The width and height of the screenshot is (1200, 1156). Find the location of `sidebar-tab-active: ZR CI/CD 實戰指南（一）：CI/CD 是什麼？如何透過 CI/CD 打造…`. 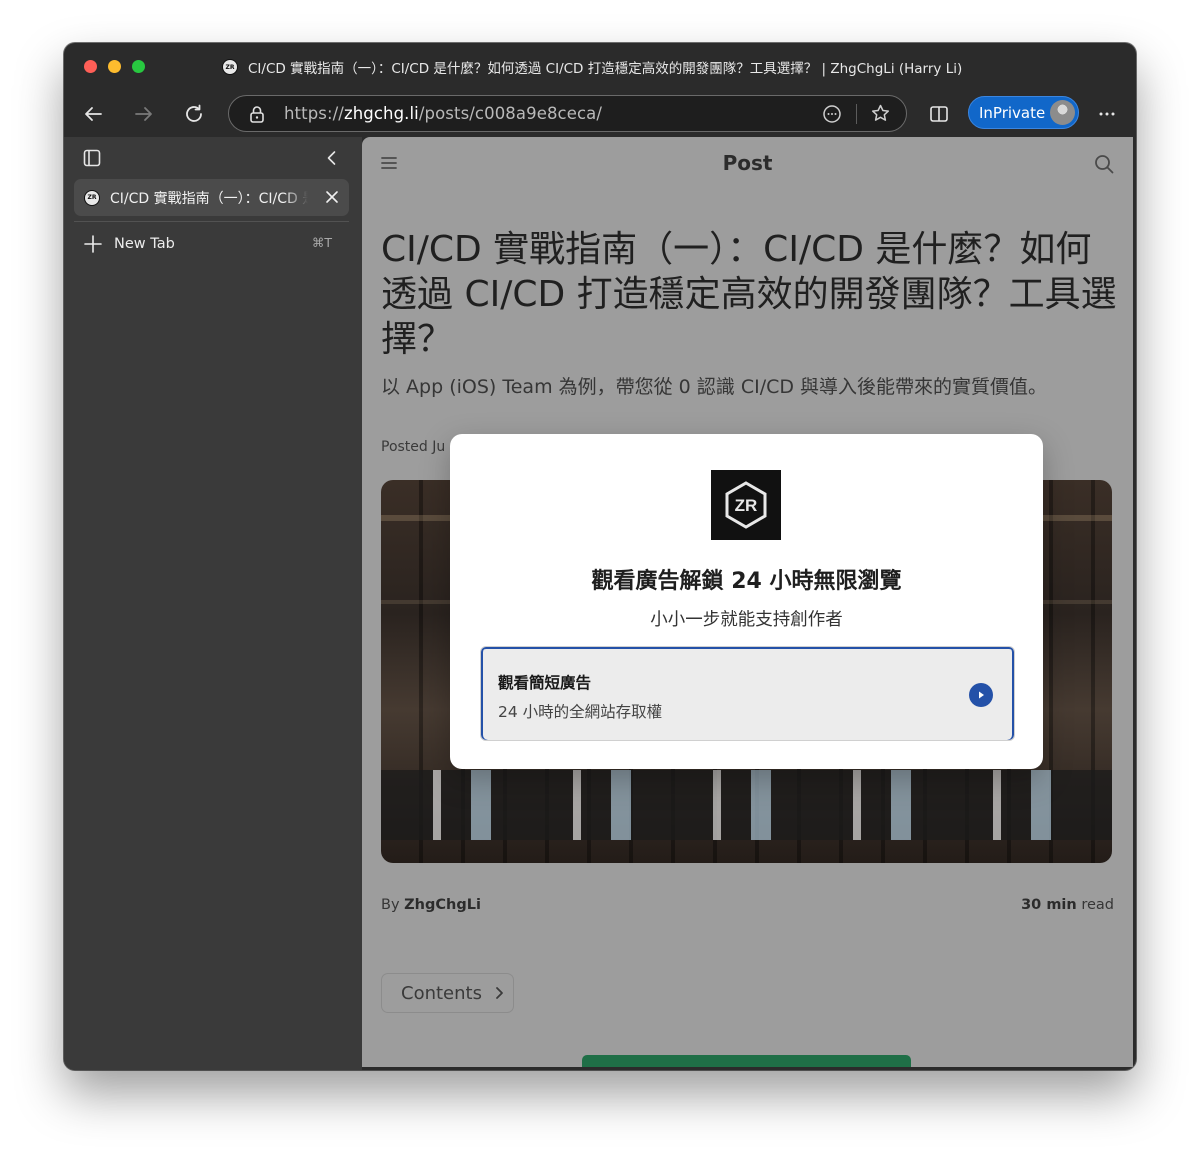

sidebar-tab-active: ZR CI/CD 實戰指南（一）：CI/CD 是什麼？如何透過 CI/CD 打造… is located at coordinates (211, 197).